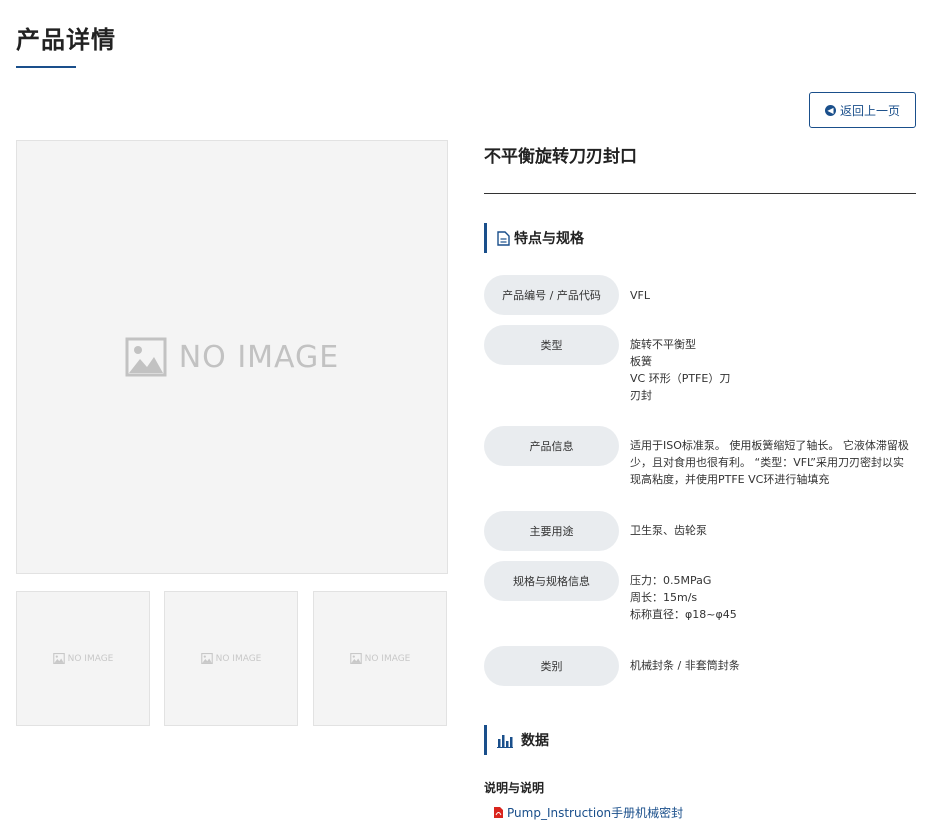 The width and height of the screenshot is (931, 838). I want to click on product-name: 不平衡旋转刀刃封口, so click(560, 157).